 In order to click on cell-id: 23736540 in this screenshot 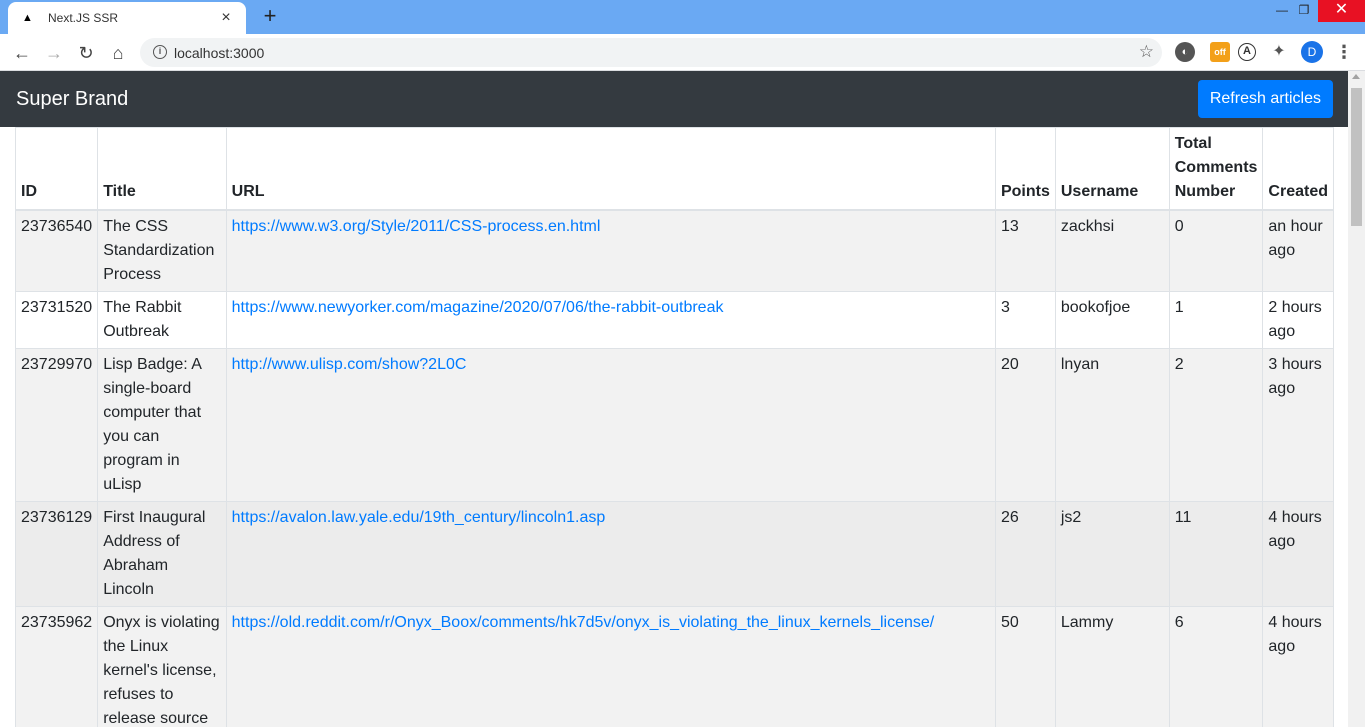, I will do `click(56, 250)`.